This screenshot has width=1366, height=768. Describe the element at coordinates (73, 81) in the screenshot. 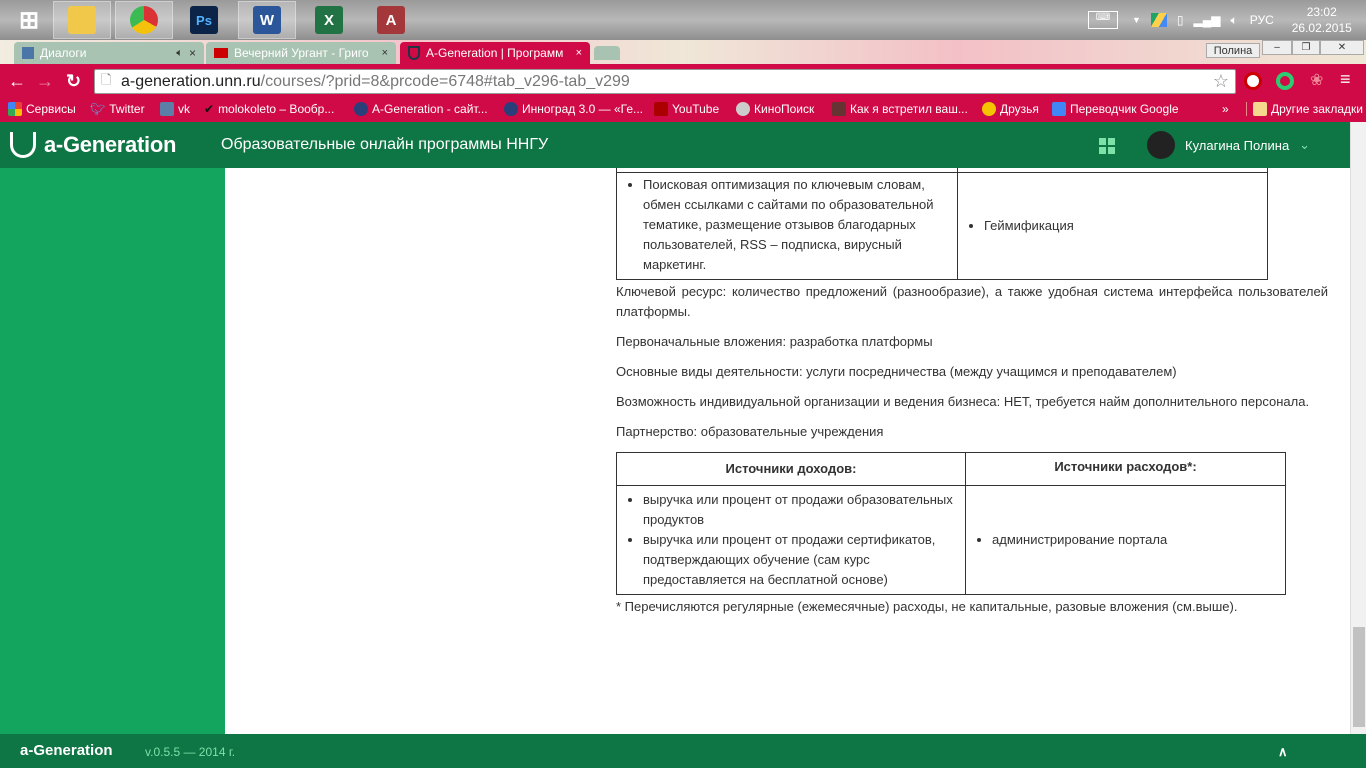

I see `reload-button: ↻` at that location.